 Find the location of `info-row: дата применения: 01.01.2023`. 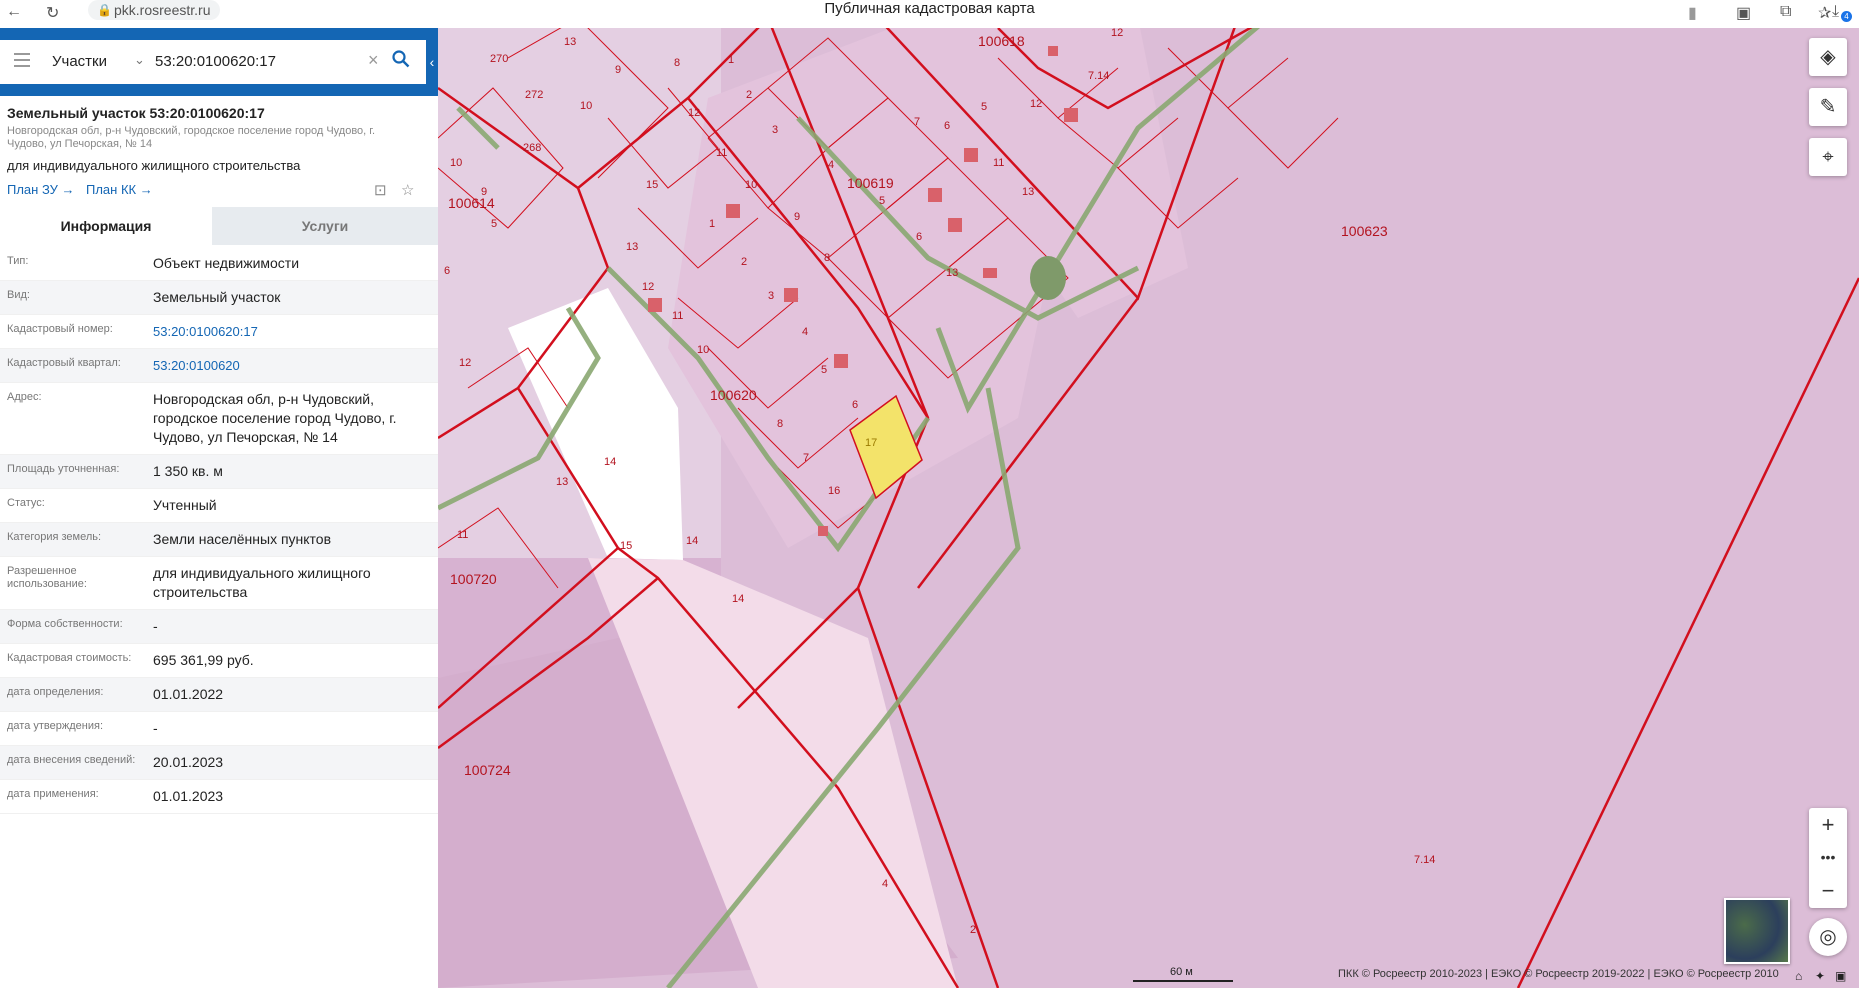

info-row: дата применения: 01.01.2023 is located at coordinates (219, 797).